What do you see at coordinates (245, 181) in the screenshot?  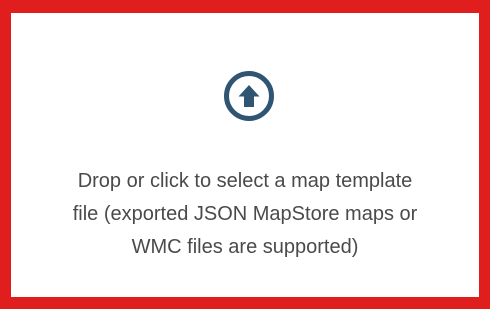 I see `dropzone-instructions-line-1: Drop or click to select a map template` at bounding box center [245, 181].